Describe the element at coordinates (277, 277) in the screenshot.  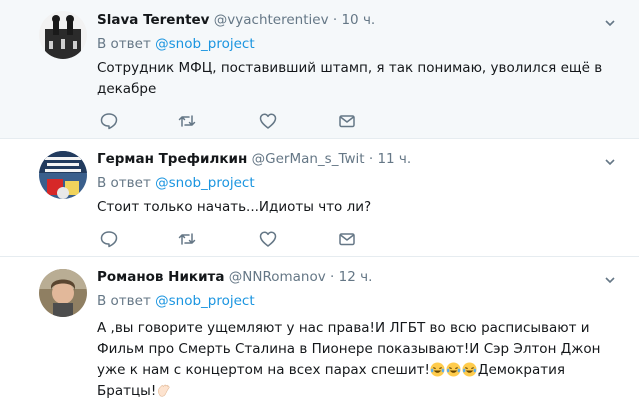
I see `author-handle: @NNRomanov` at that location.